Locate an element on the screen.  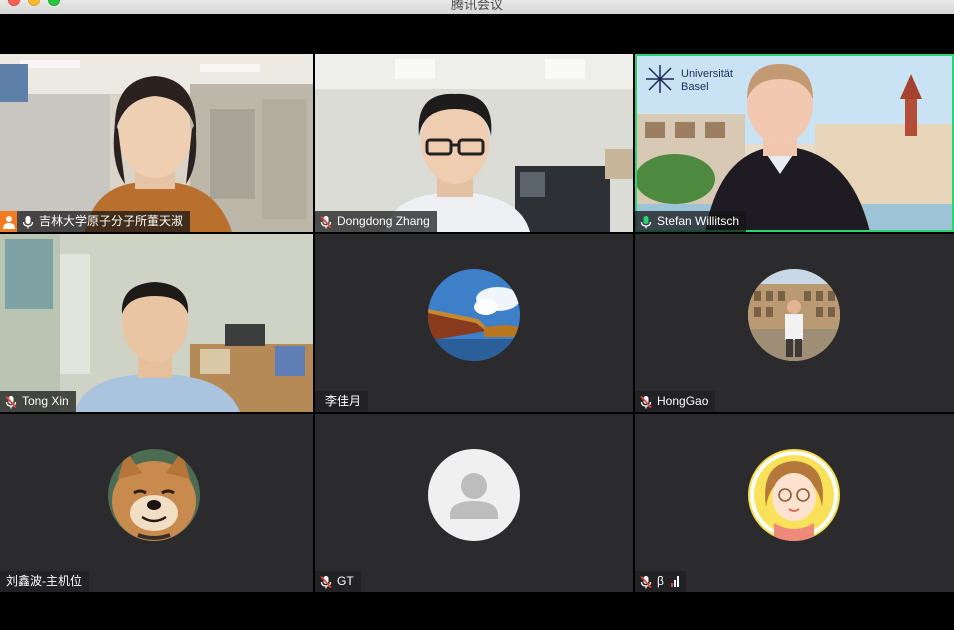
participant-name: 李佳月 is located at coordinates (343, 401).